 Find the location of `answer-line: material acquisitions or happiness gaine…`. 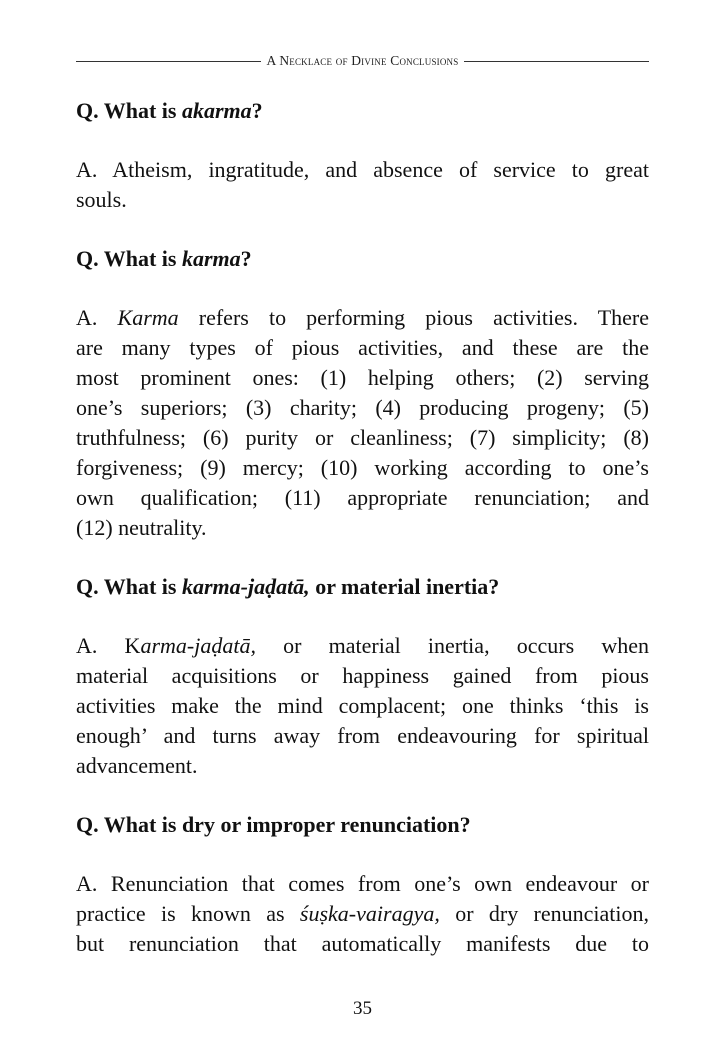

answer-line: material acquisitions or happiness gaine… is located at coordinates (362, 675).